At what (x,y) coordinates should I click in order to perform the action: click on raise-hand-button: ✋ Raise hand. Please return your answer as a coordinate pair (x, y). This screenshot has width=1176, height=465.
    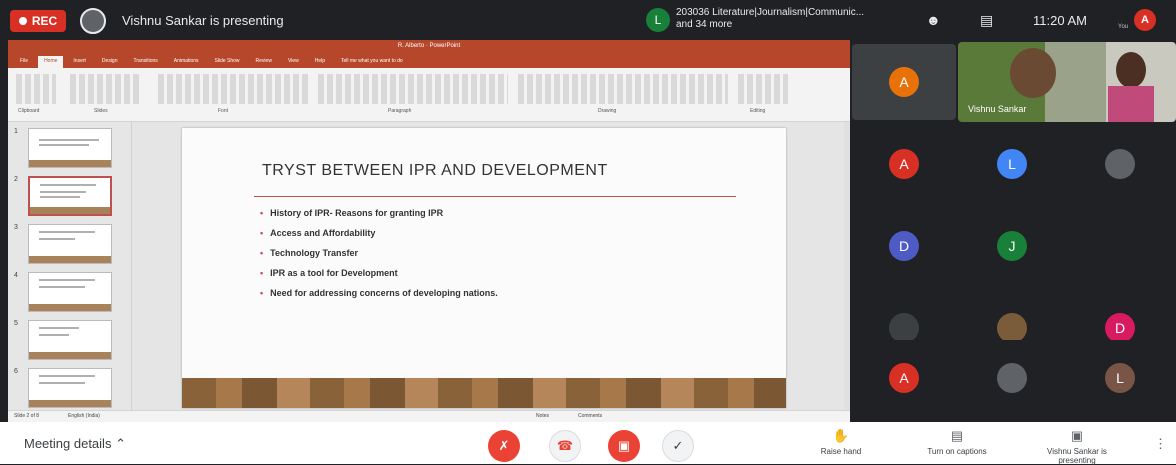
    Looking at the image, I should click on (841, 442).